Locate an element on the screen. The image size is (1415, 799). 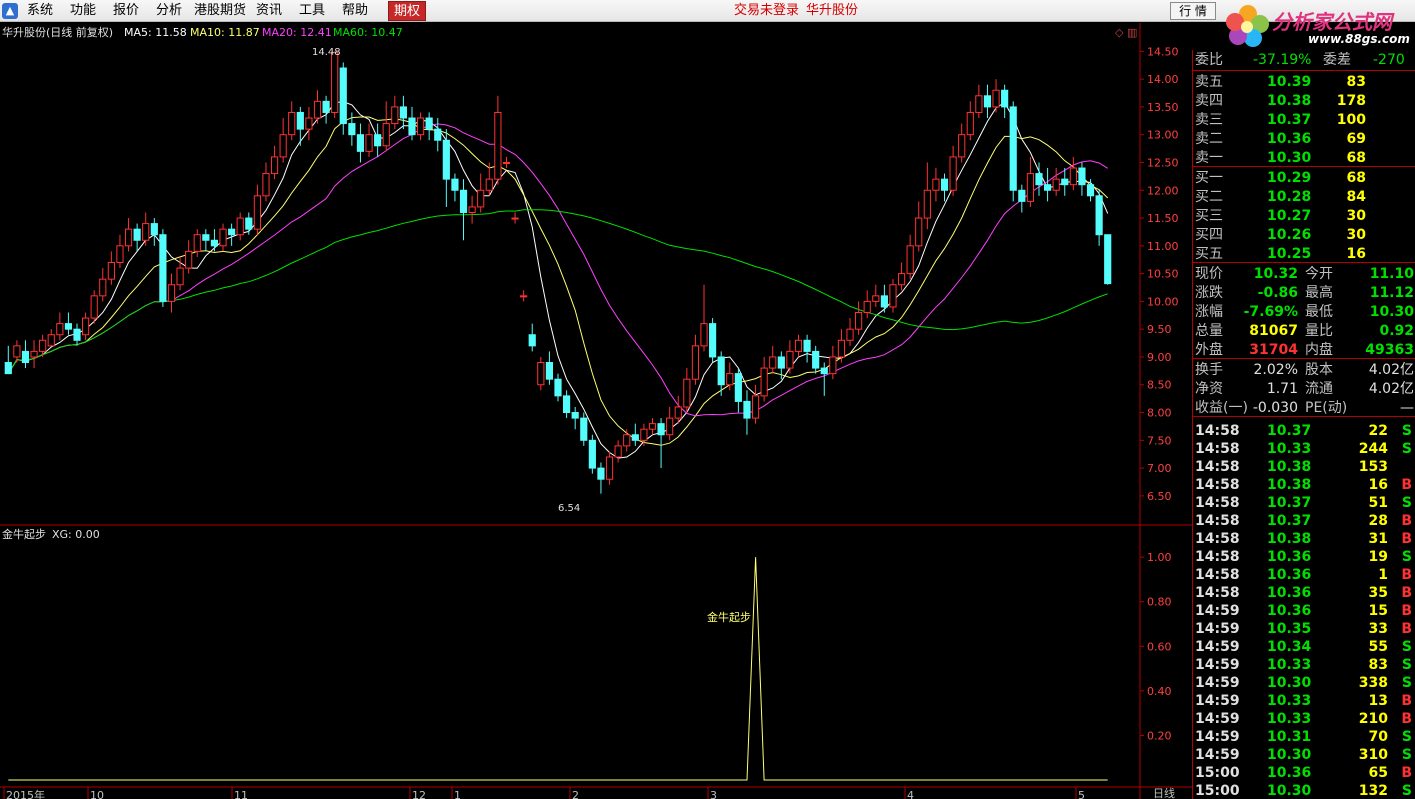
low-annotation: 6.54 is located at coordinates (569, 508).